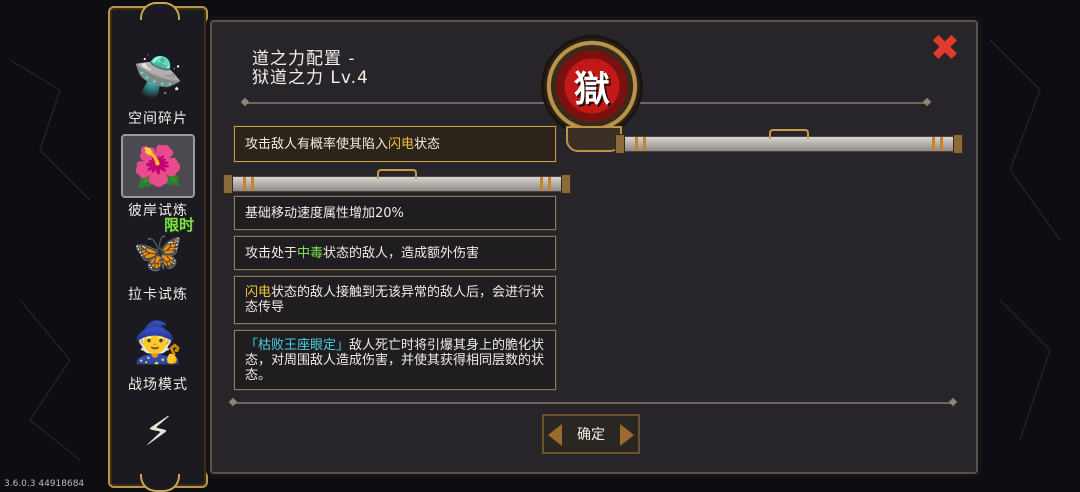  I want to click on keyword-throne: 「枯败王座眼定」, so click(297, 345).